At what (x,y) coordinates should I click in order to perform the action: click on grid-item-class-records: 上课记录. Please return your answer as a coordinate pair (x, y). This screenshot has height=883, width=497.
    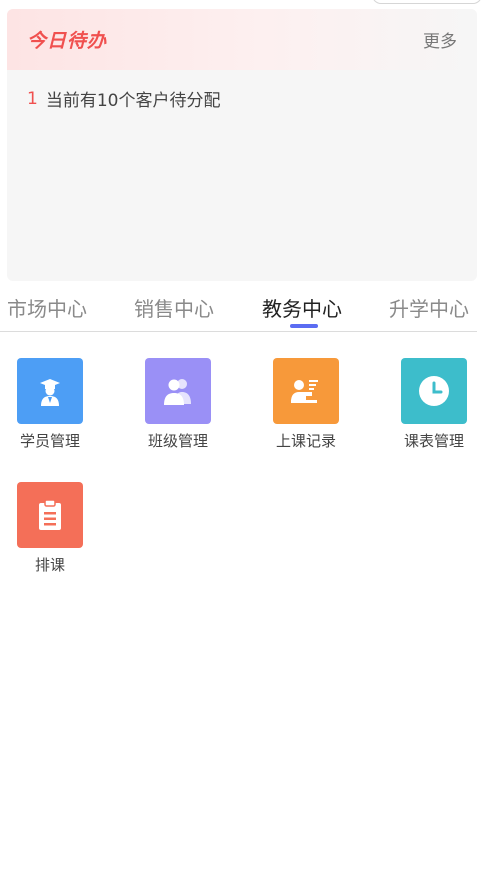
    Looking at the image, I should click on (306, 404).